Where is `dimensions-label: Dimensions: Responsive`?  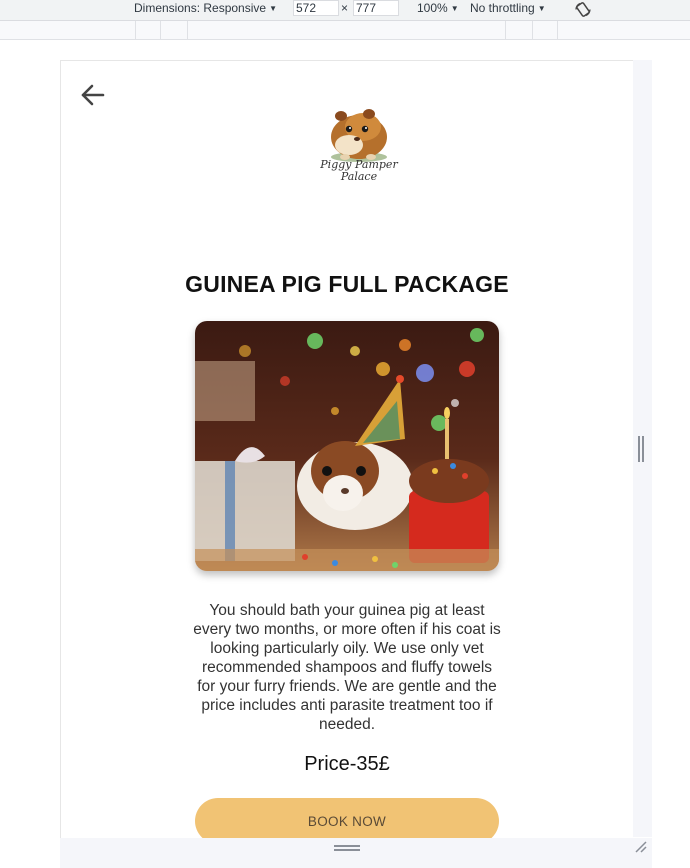 dimensions-label: Dimensions: Responsive is located at coordinates (200, 8).